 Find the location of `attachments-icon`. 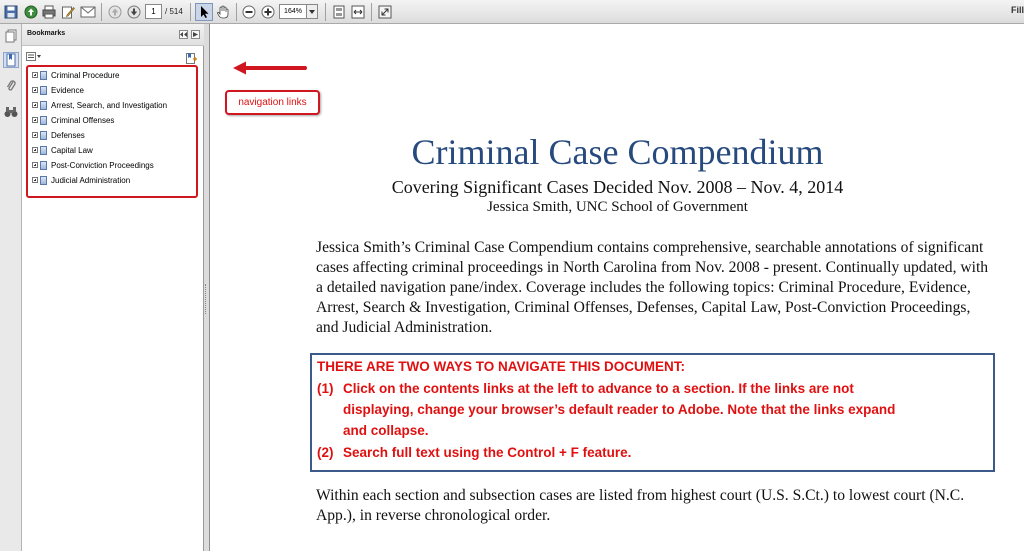

attachments-icon is located at coordinates (11, 86).